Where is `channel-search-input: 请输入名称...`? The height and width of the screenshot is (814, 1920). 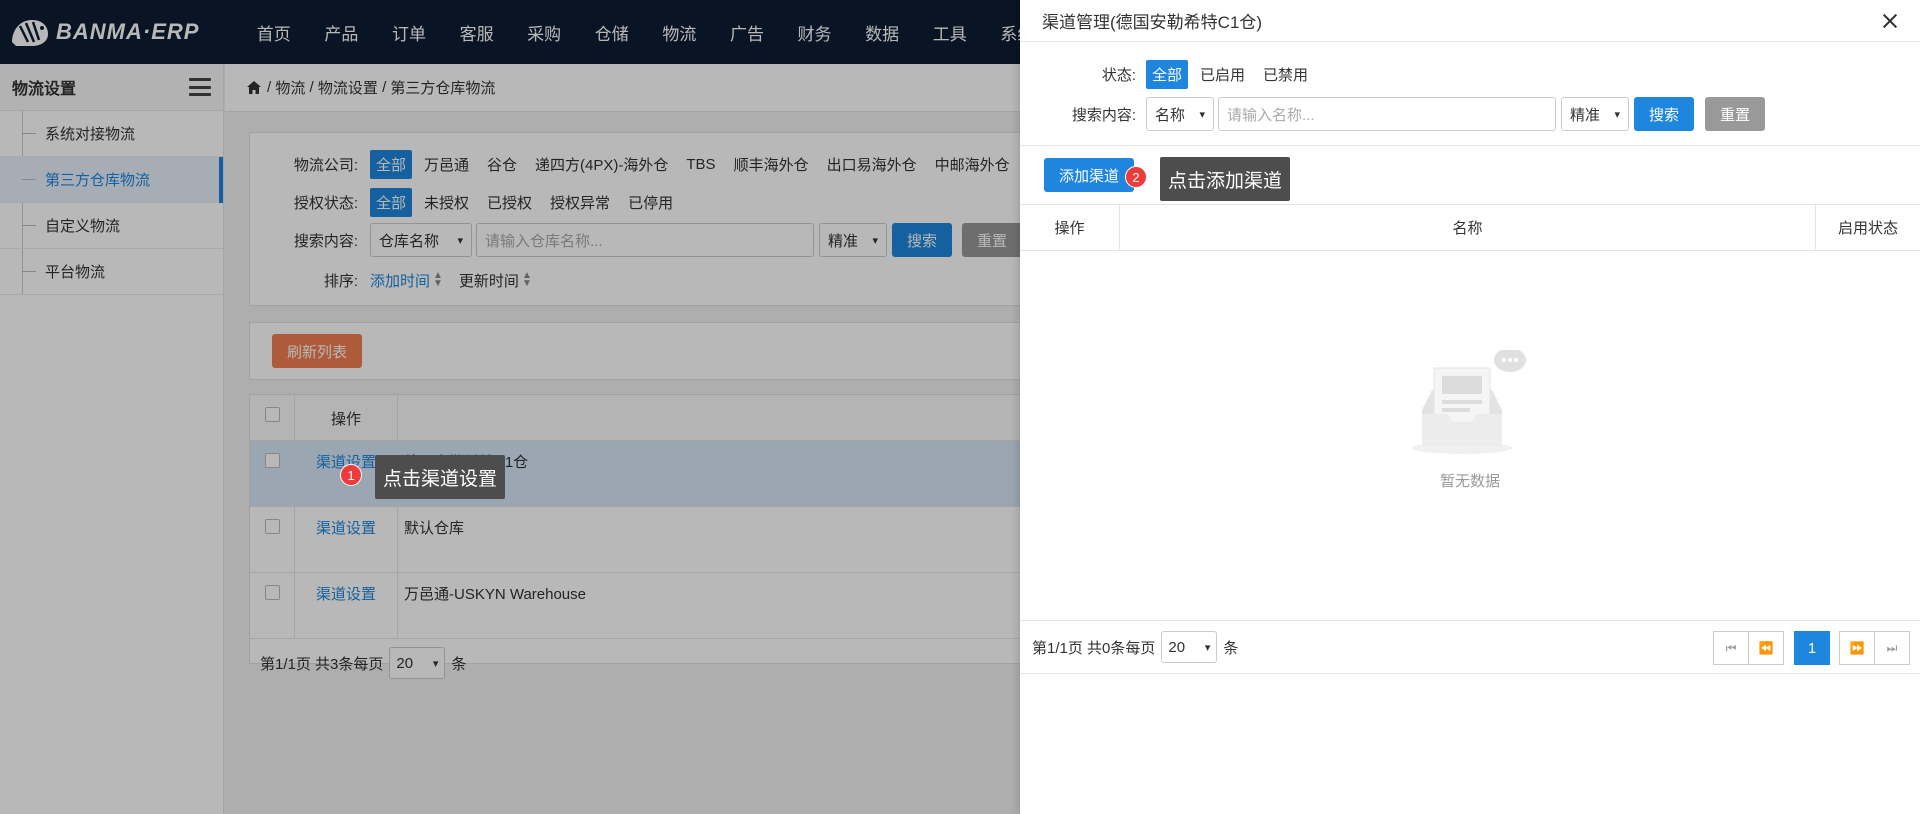
channel-search-input: 请输入名称... is located at coordinates (1387, 114).